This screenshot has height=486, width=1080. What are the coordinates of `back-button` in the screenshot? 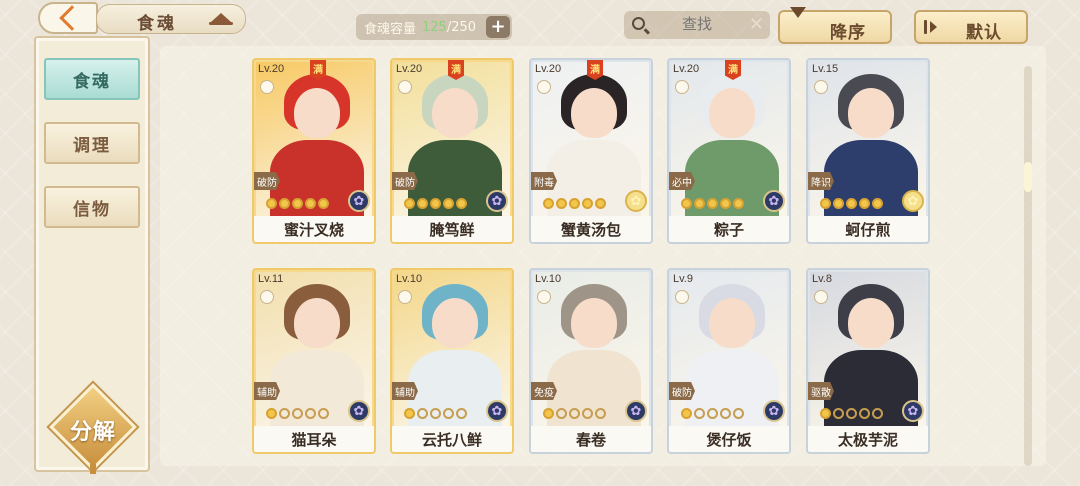 It's located at (68, 18).